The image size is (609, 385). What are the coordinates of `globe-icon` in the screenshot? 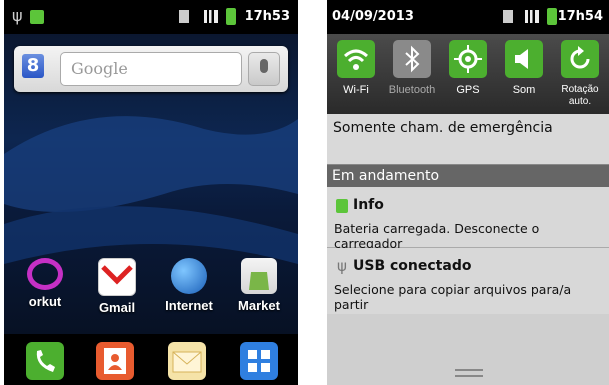 It's located at (189, 276).